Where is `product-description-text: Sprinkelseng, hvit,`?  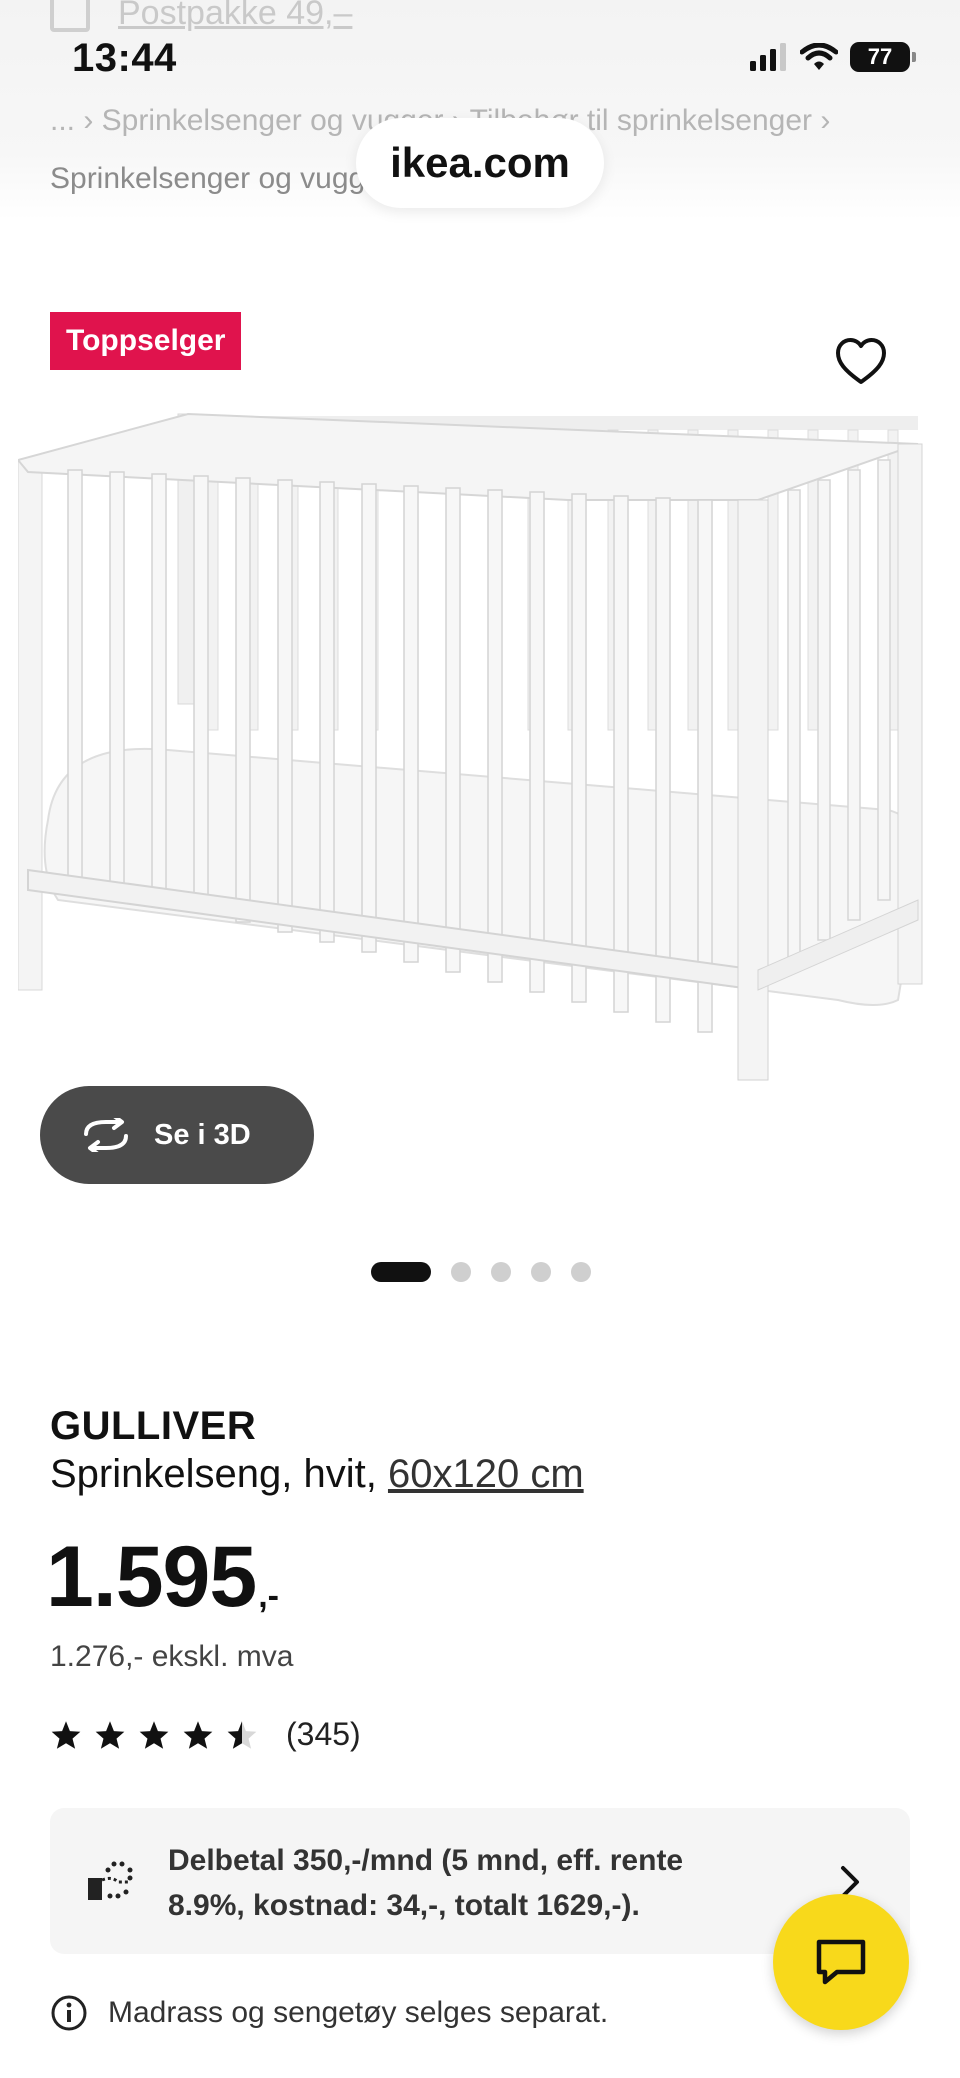 product-description-text: Sprinkelseng, hvit, is located at coordinates (213, 1474).